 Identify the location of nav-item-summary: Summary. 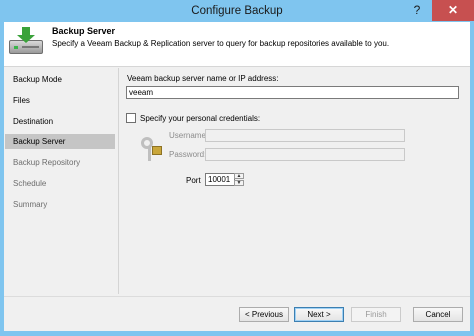
(30, 204).